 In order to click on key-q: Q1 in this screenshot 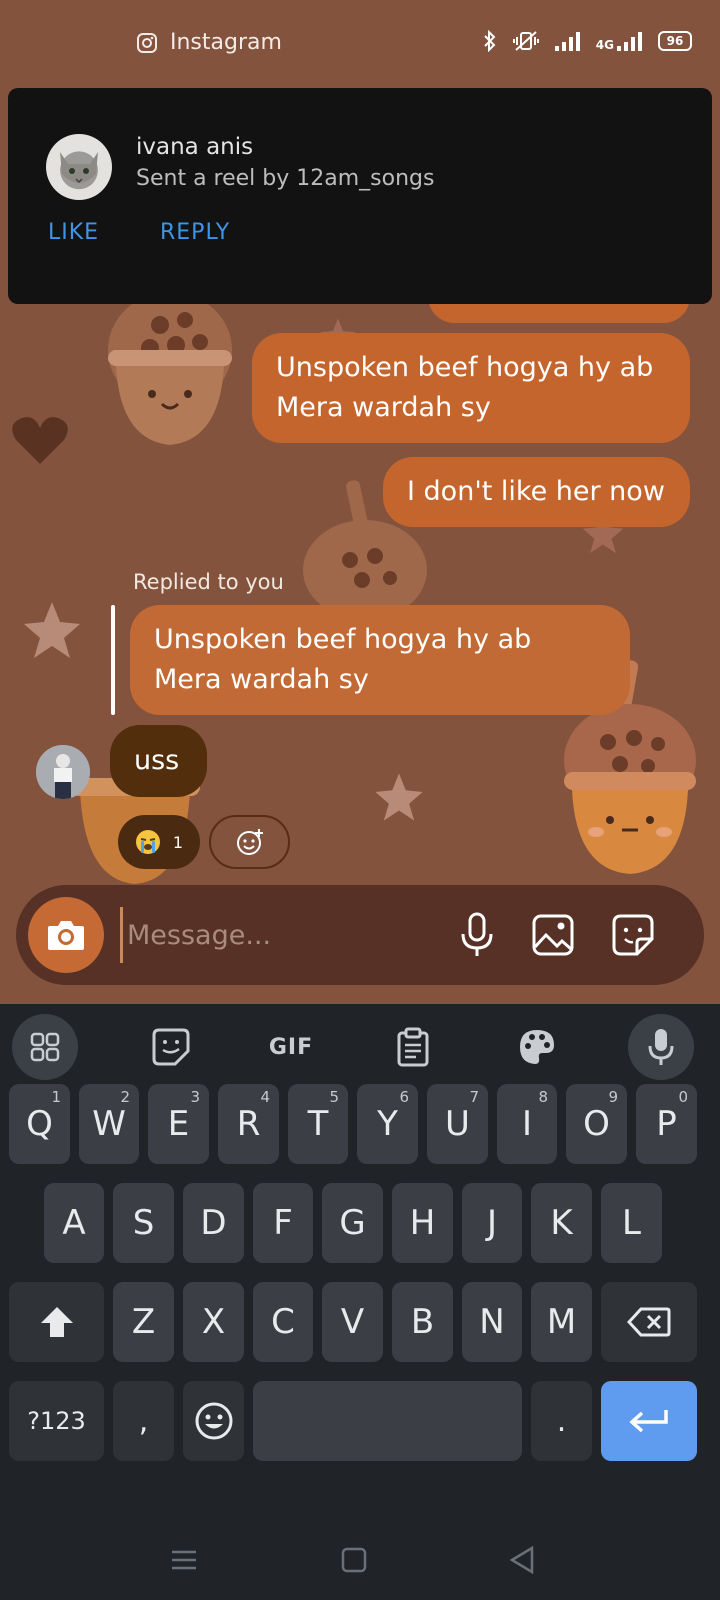, I will do `click(39, 1124)`.